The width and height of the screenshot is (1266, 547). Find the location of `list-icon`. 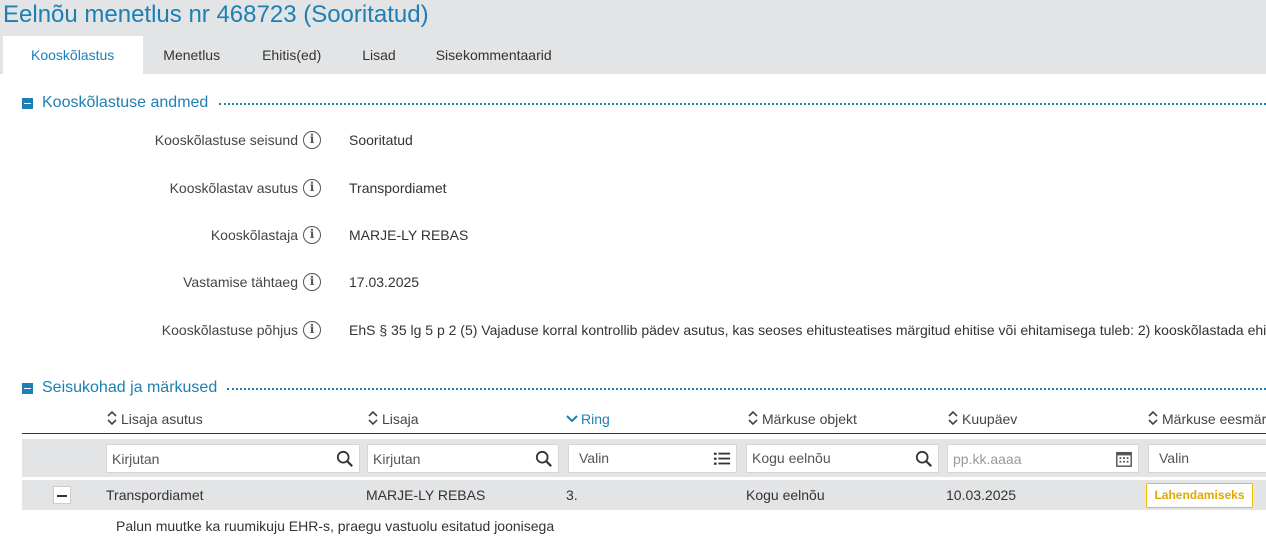

list-icon is located at coordinates (722, 459).